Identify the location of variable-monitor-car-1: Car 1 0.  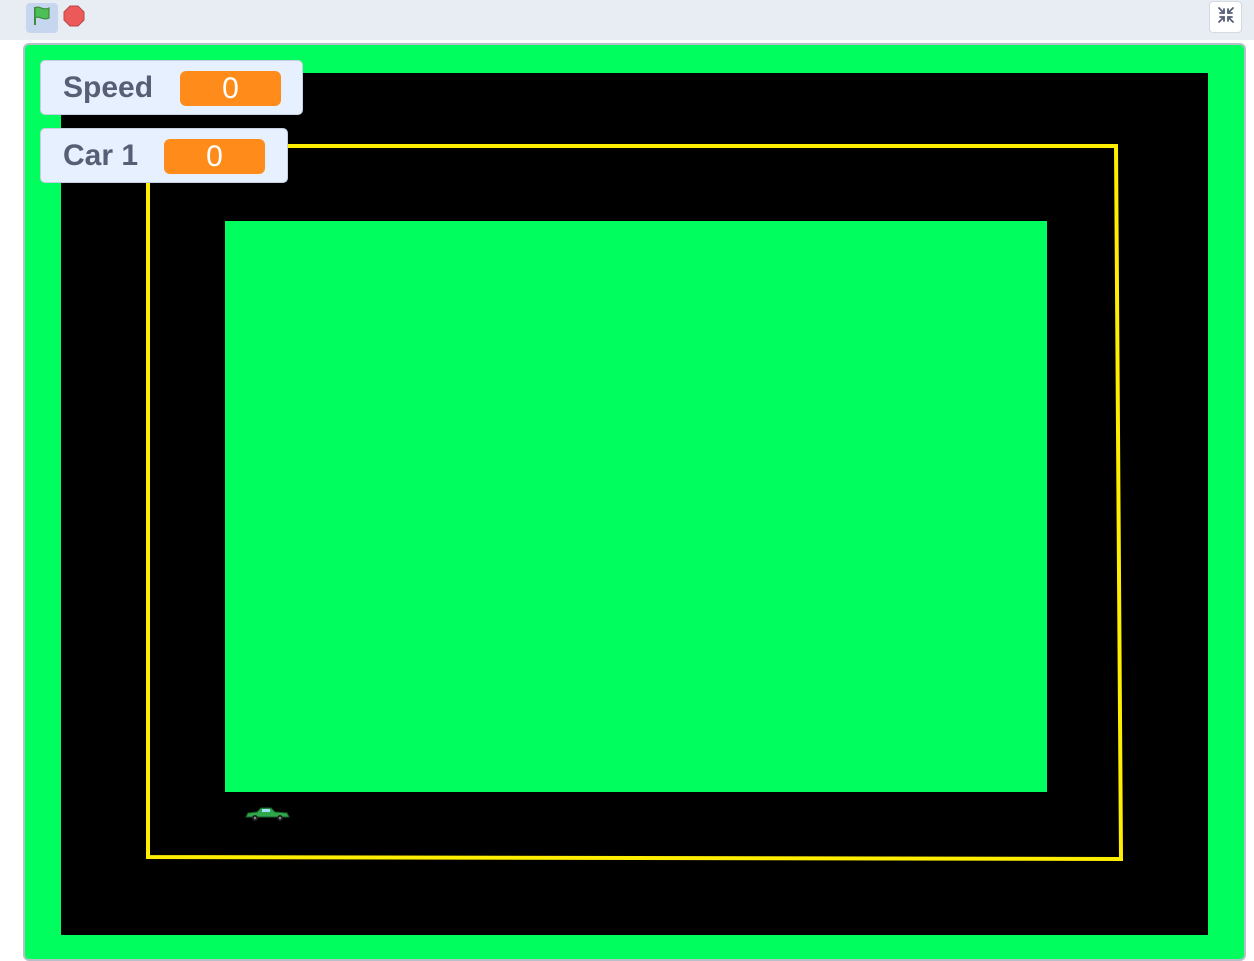
(164, 155).